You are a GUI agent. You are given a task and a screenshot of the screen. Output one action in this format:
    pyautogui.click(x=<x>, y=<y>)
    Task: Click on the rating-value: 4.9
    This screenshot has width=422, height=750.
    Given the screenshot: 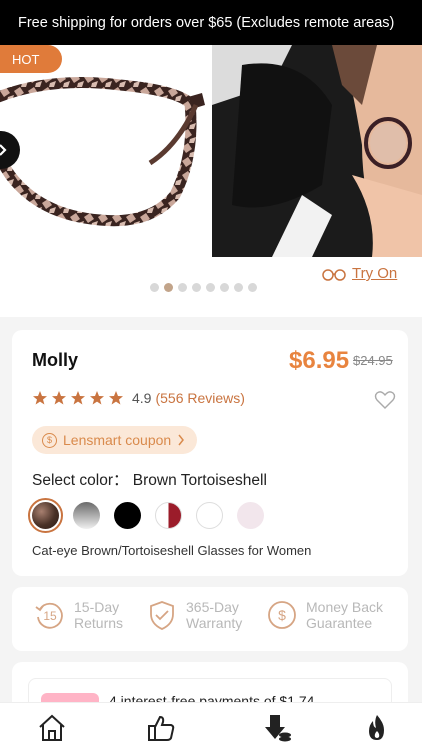 What is the action you would take?
    pyautogui.click(x=142, y=398)
    